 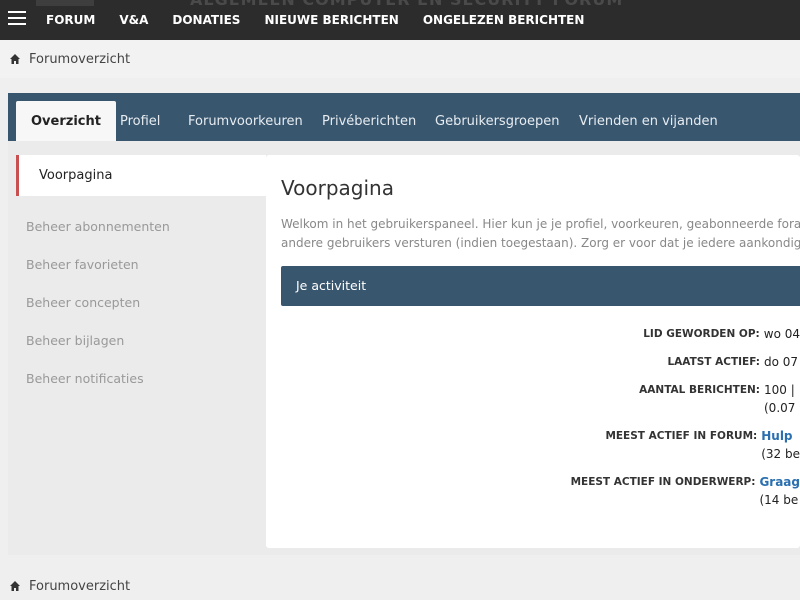 What do you see at coordinates (540, 286) in the screenshot?
I see `activity-header: Je activiteit` at bounding box center [540, 286].